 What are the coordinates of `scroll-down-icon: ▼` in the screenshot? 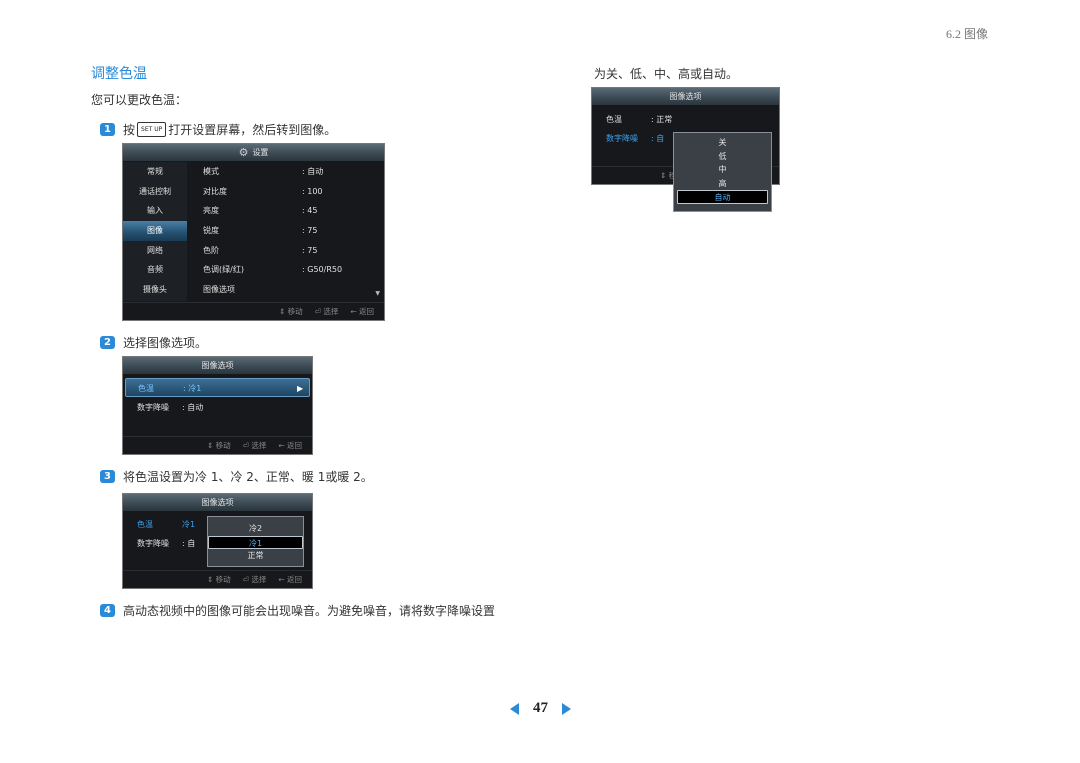 It's located at (377, 293).